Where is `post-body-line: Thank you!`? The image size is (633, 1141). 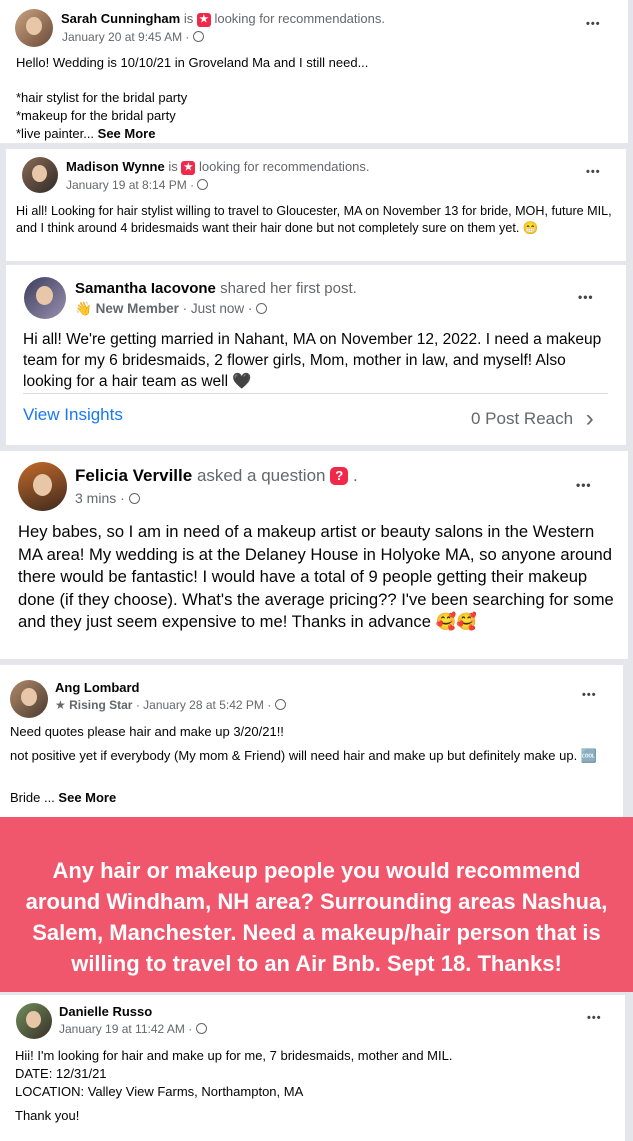 post-body-line: Thank you! is located at coordinates (47, 1115).